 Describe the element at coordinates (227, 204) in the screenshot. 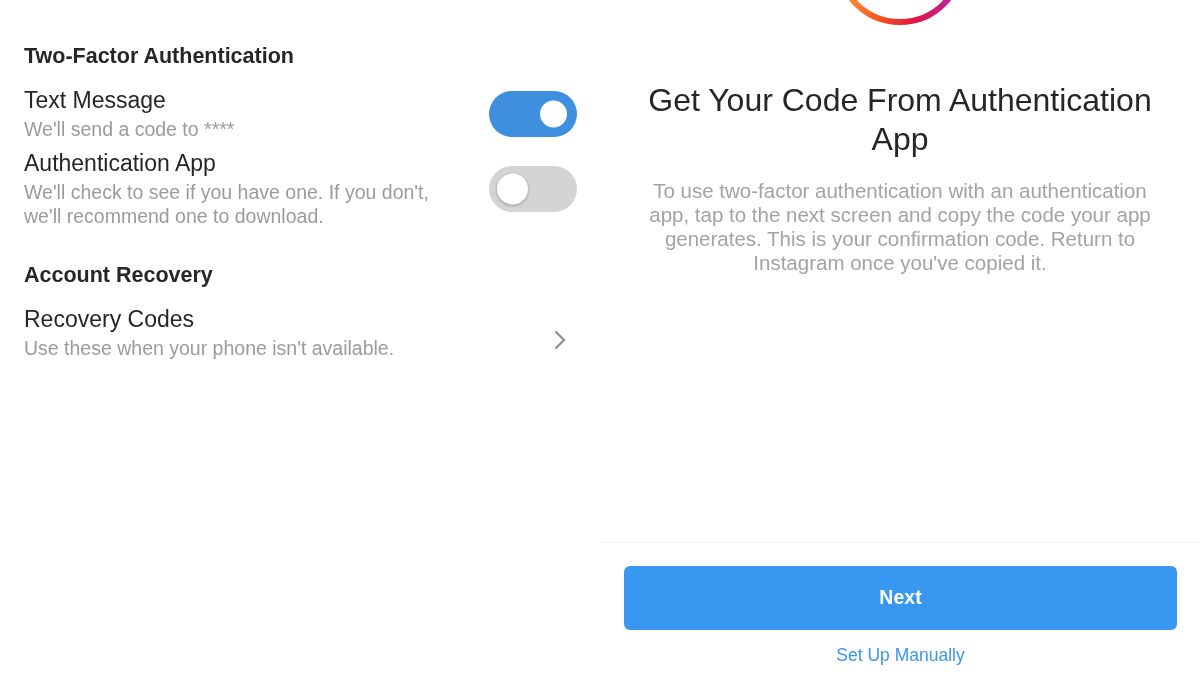

I see `setting-description: We'll check to see if you have one. If you don't, we'll recommend one to download.` at that location.